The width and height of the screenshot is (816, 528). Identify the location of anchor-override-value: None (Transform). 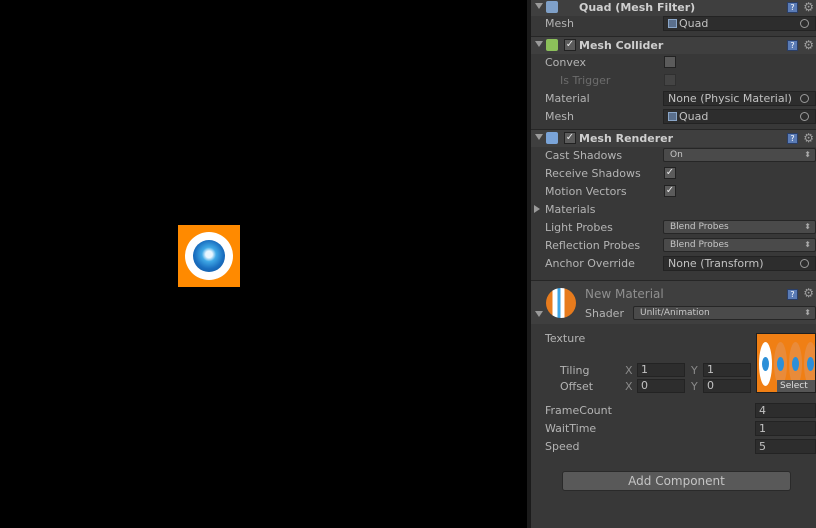
(716, 263).